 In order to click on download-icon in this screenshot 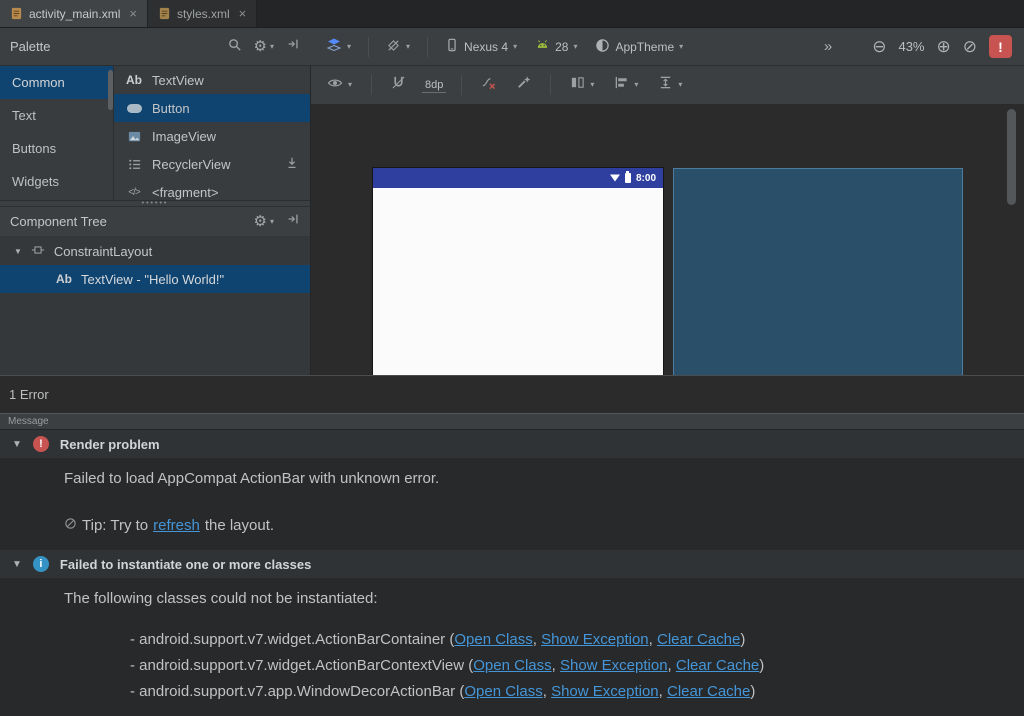, I will do `click(292, 164)`.